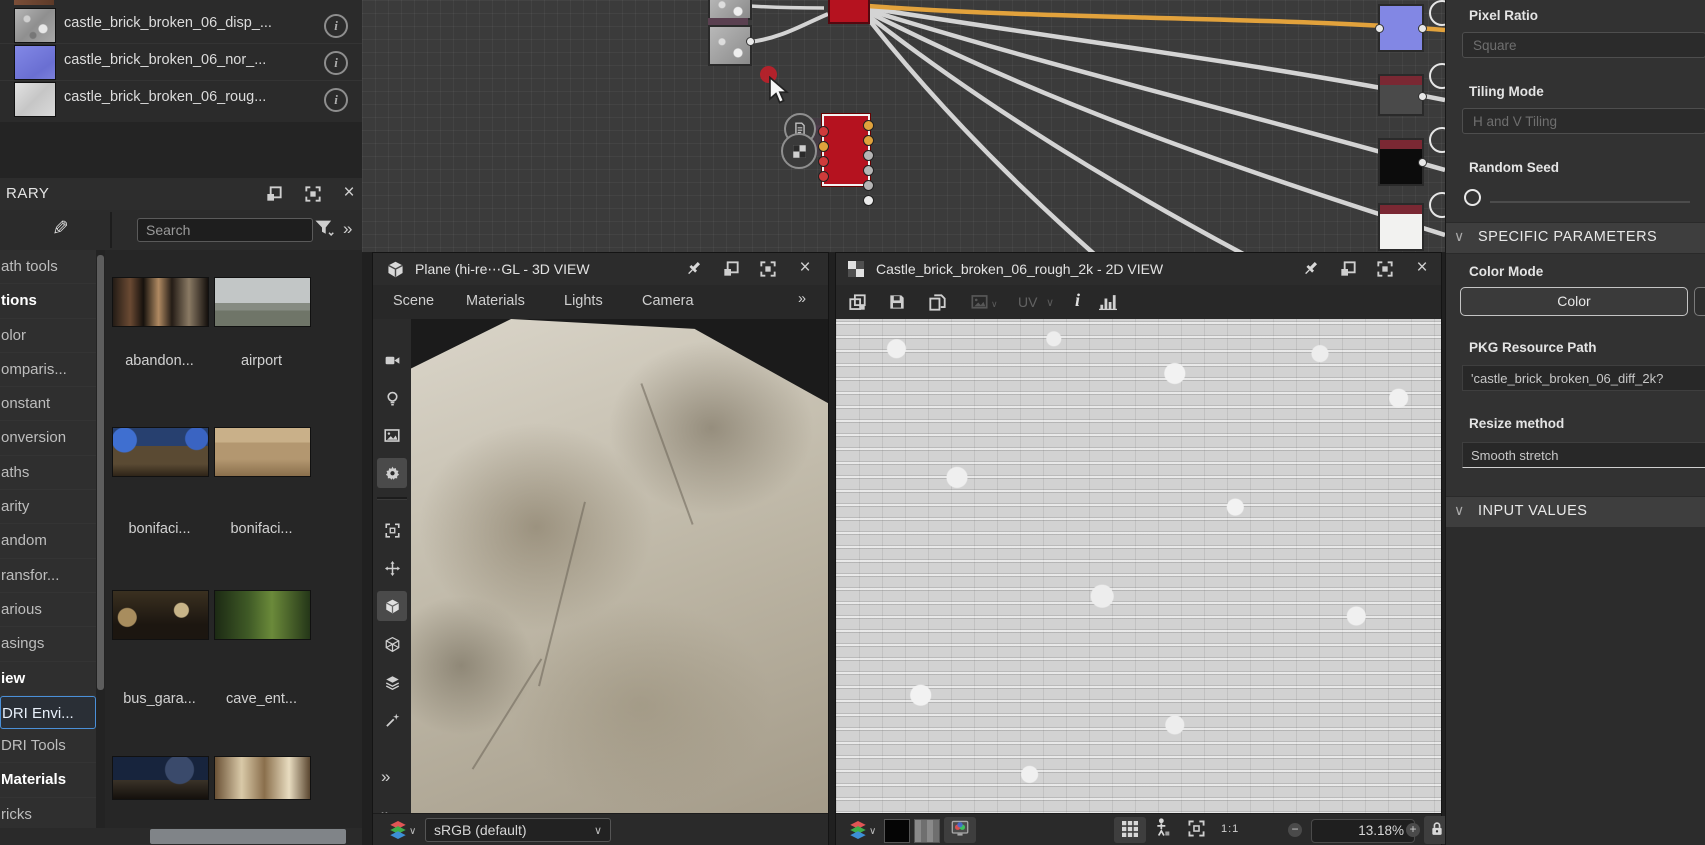  Describe the element at coordinates (857, 302) in the screenshot. I see `duplicate-icon` at that location.